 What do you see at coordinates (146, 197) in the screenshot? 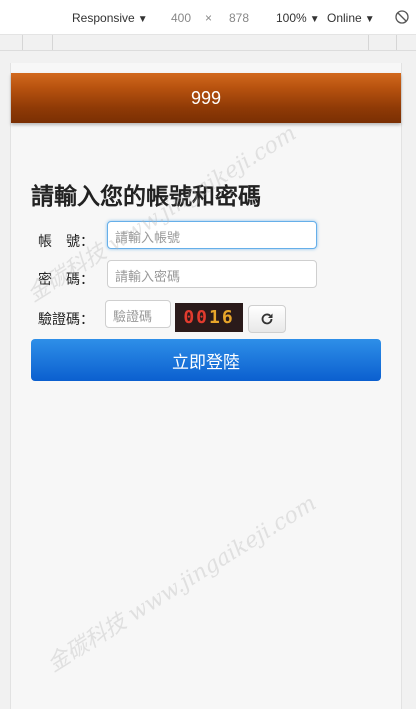
I see `login-heading: 請輸入您的帳號和密碼` at bounding box center [146, 197].